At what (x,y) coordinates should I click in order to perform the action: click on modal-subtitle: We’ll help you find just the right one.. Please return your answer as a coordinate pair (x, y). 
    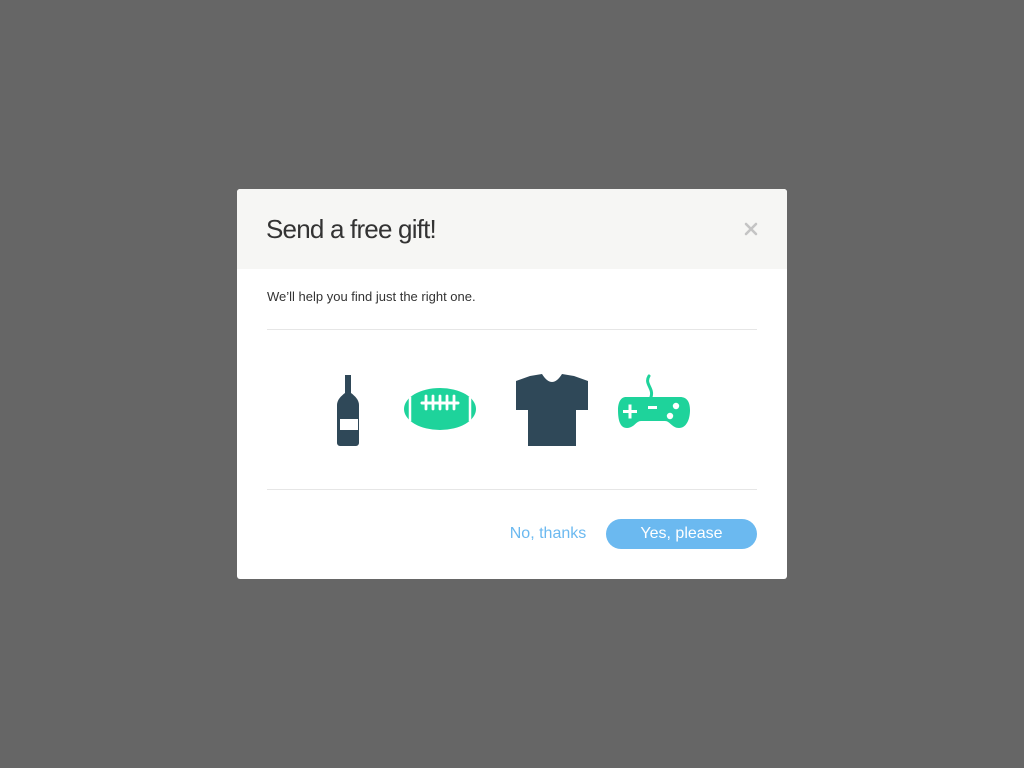
    Looking at the image, I should click on (371, 296).